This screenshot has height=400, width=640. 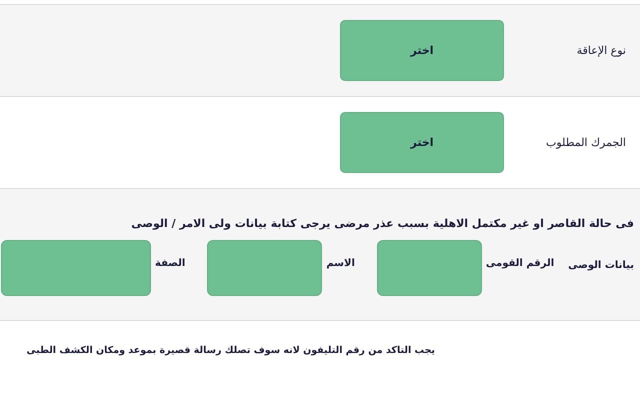 I want to click on field-label: نوع الإعاقة, so click(x=601, y=50).